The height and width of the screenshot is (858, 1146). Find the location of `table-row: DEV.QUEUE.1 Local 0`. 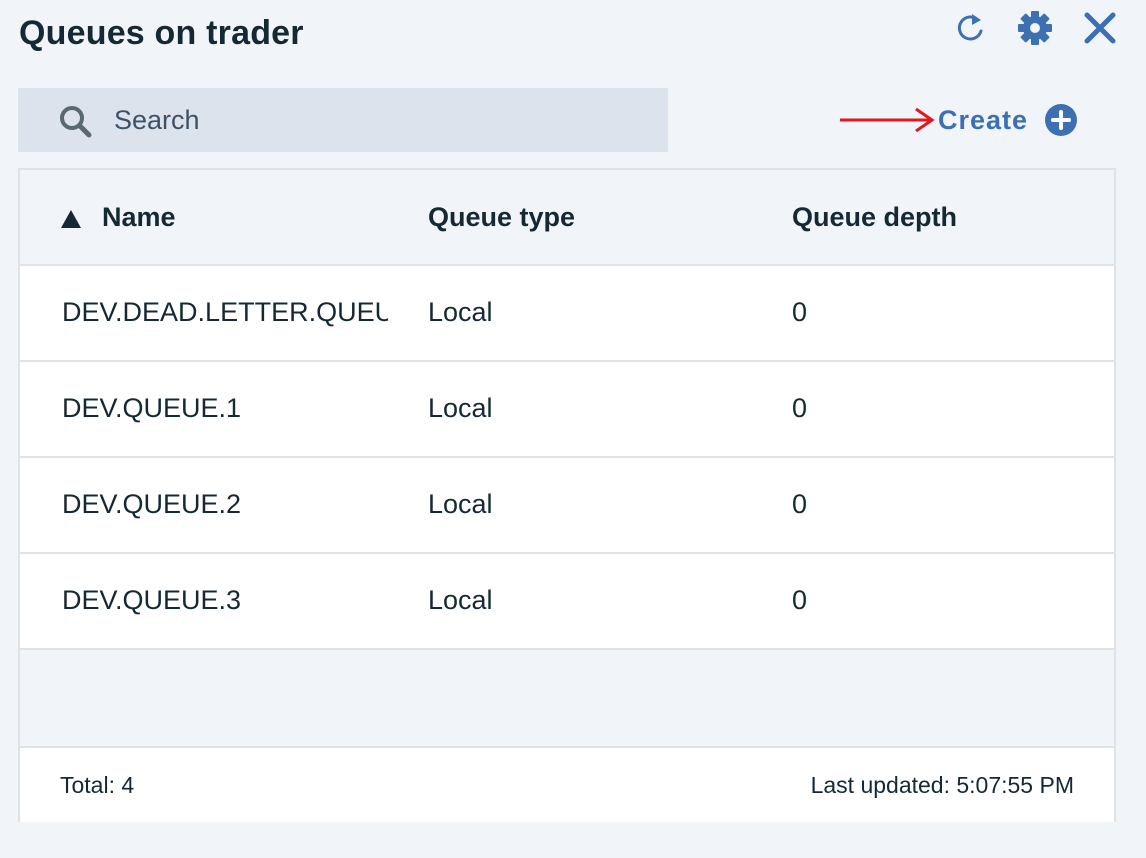

table-row: DEV.QUEUE.1 Local 0 is located at coordinates (567, 410).